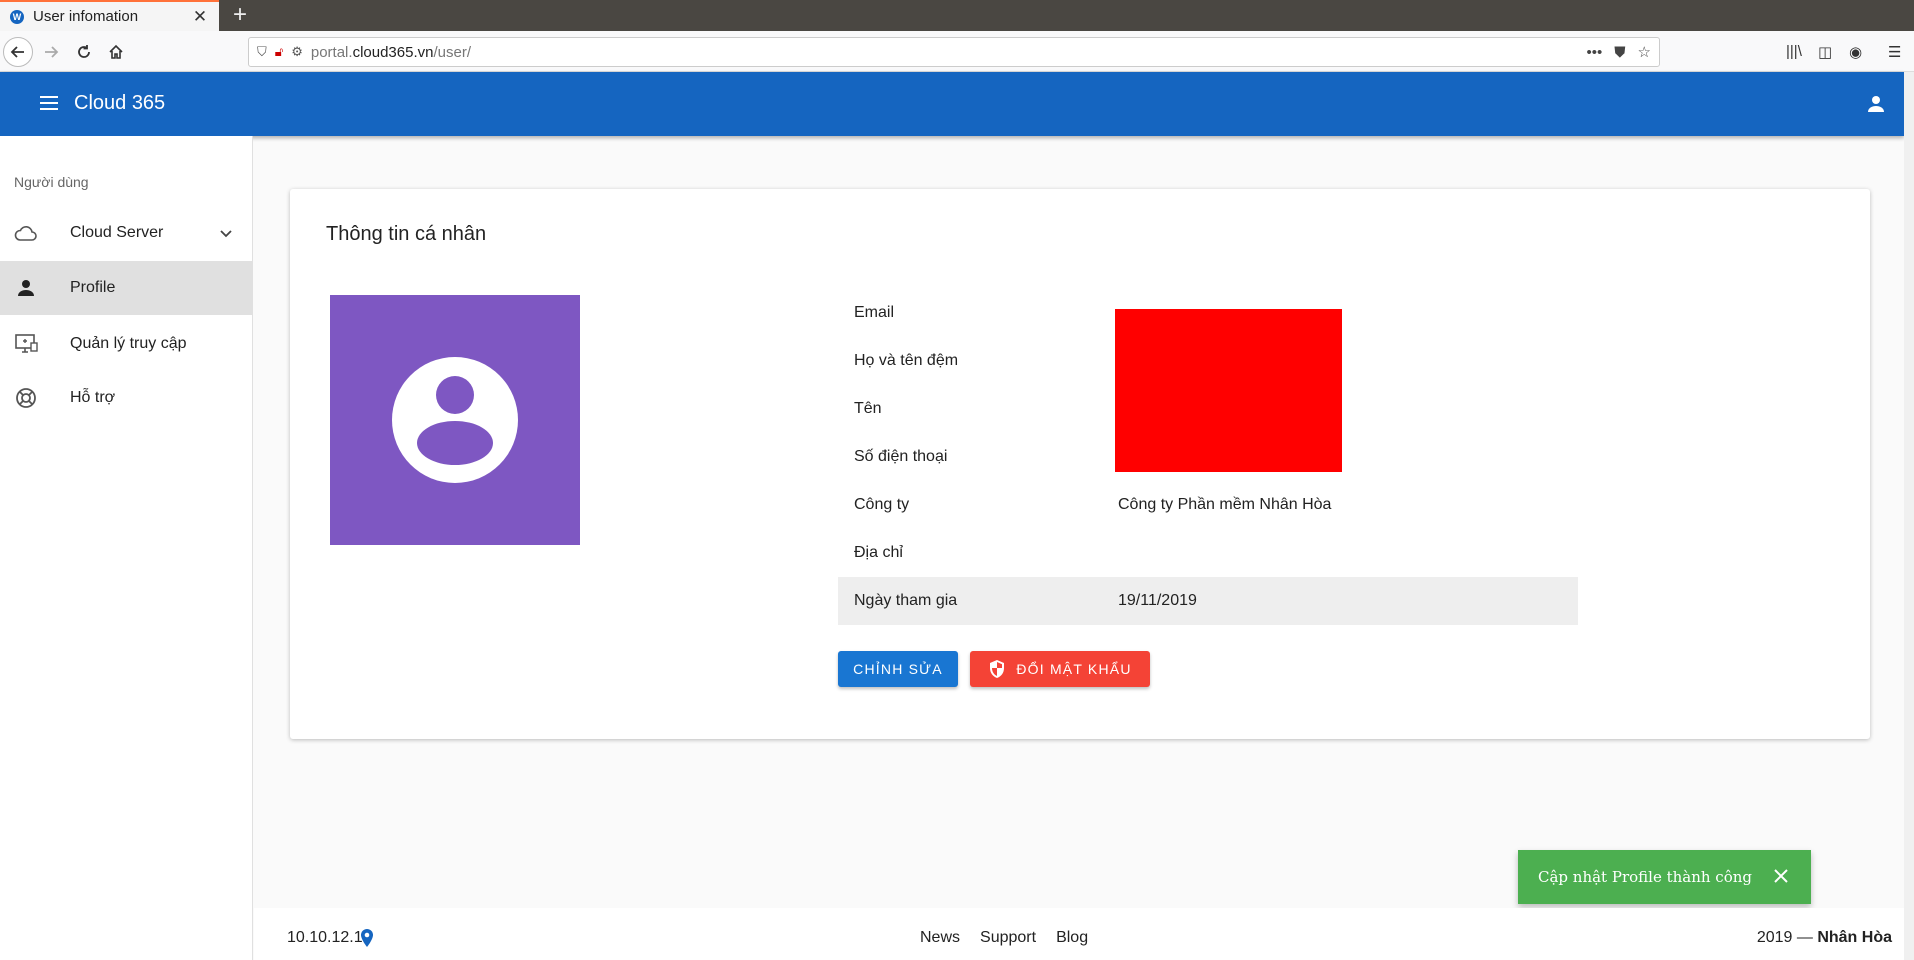 The width and height of the screenshot is (1914, 960). I want to click on sidebar-toggle-icon: ◫, so click(1825, 52).